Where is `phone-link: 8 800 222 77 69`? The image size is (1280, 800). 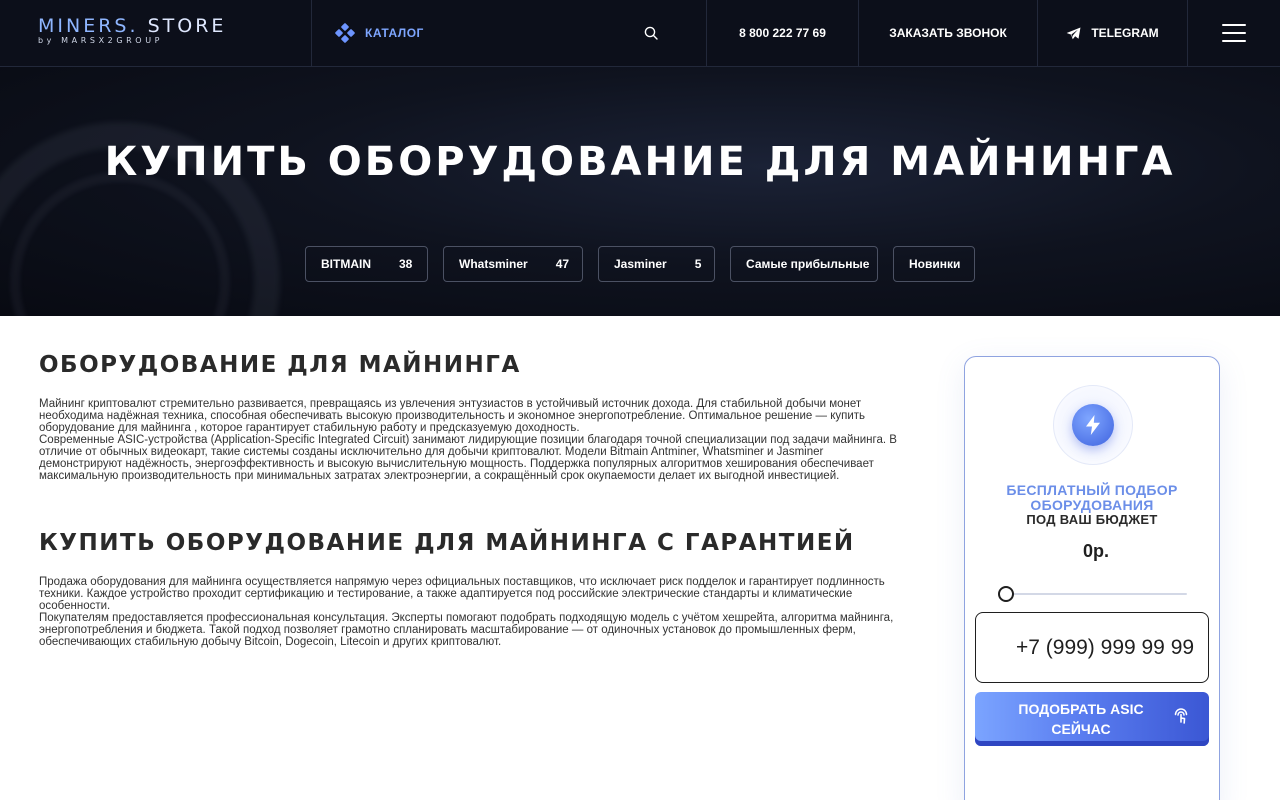
phone-link: 8 800 222 77 69 is located at coordinates (783, 33).